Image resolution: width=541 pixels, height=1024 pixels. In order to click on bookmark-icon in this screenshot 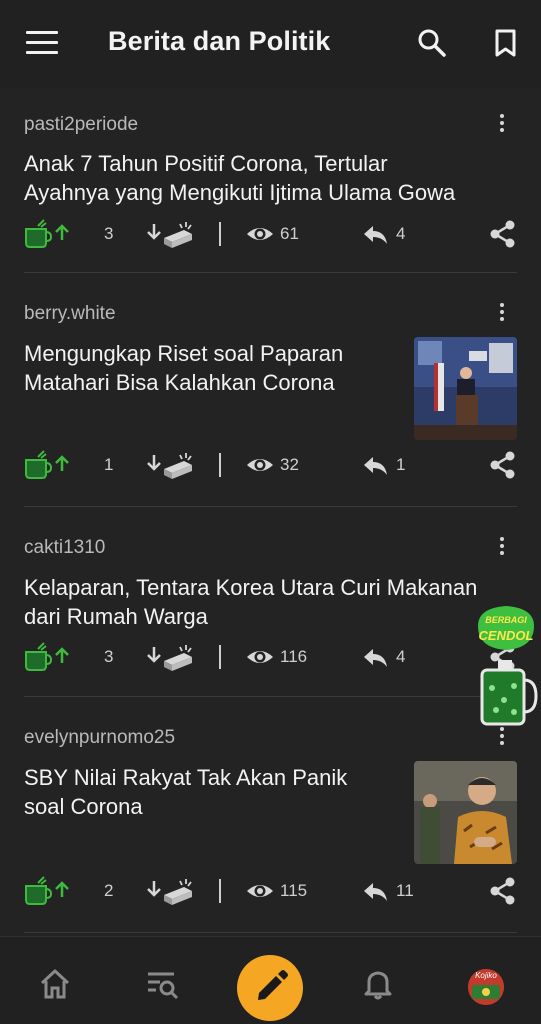, I will do `click(506, 43)`.